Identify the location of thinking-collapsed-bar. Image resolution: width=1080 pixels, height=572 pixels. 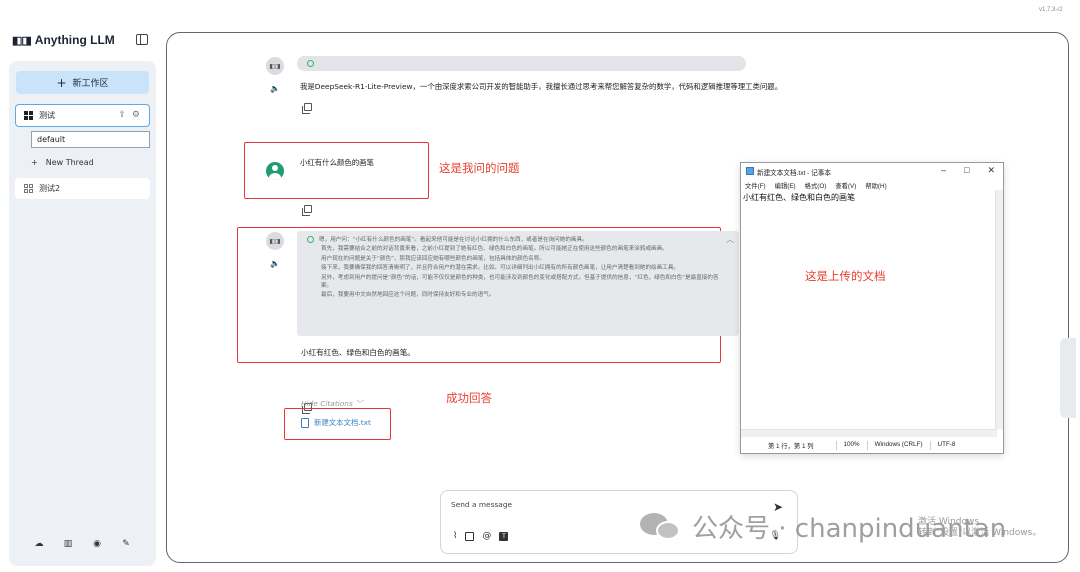
(521, 63).